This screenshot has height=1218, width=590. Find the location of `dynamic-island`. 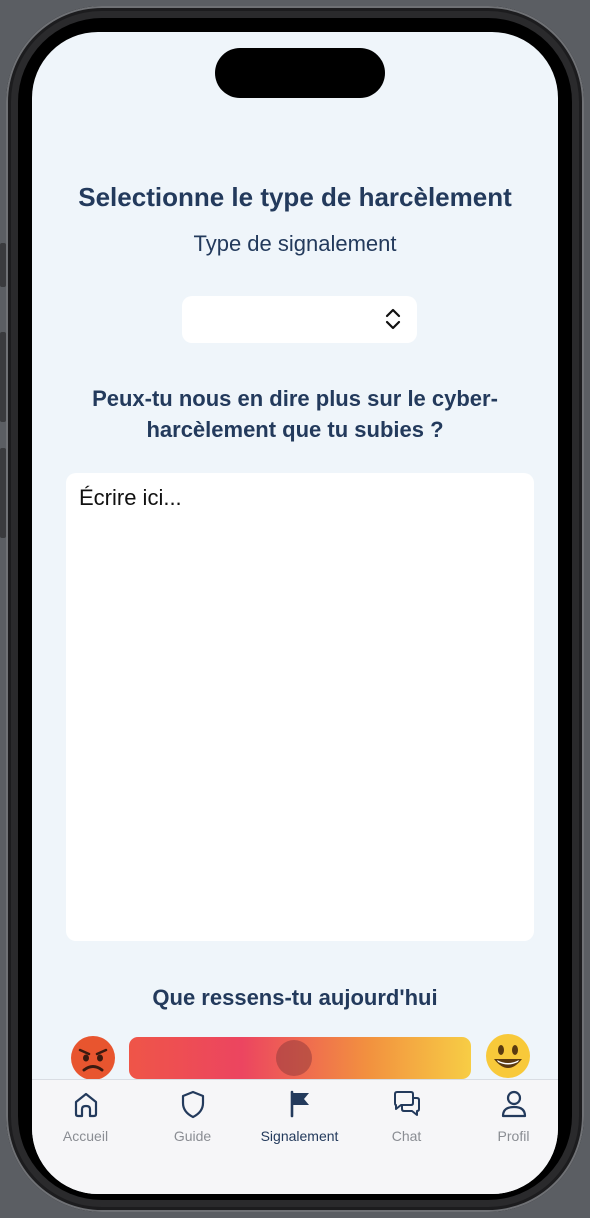

dynamic-island is located at coordinates (300, 73).